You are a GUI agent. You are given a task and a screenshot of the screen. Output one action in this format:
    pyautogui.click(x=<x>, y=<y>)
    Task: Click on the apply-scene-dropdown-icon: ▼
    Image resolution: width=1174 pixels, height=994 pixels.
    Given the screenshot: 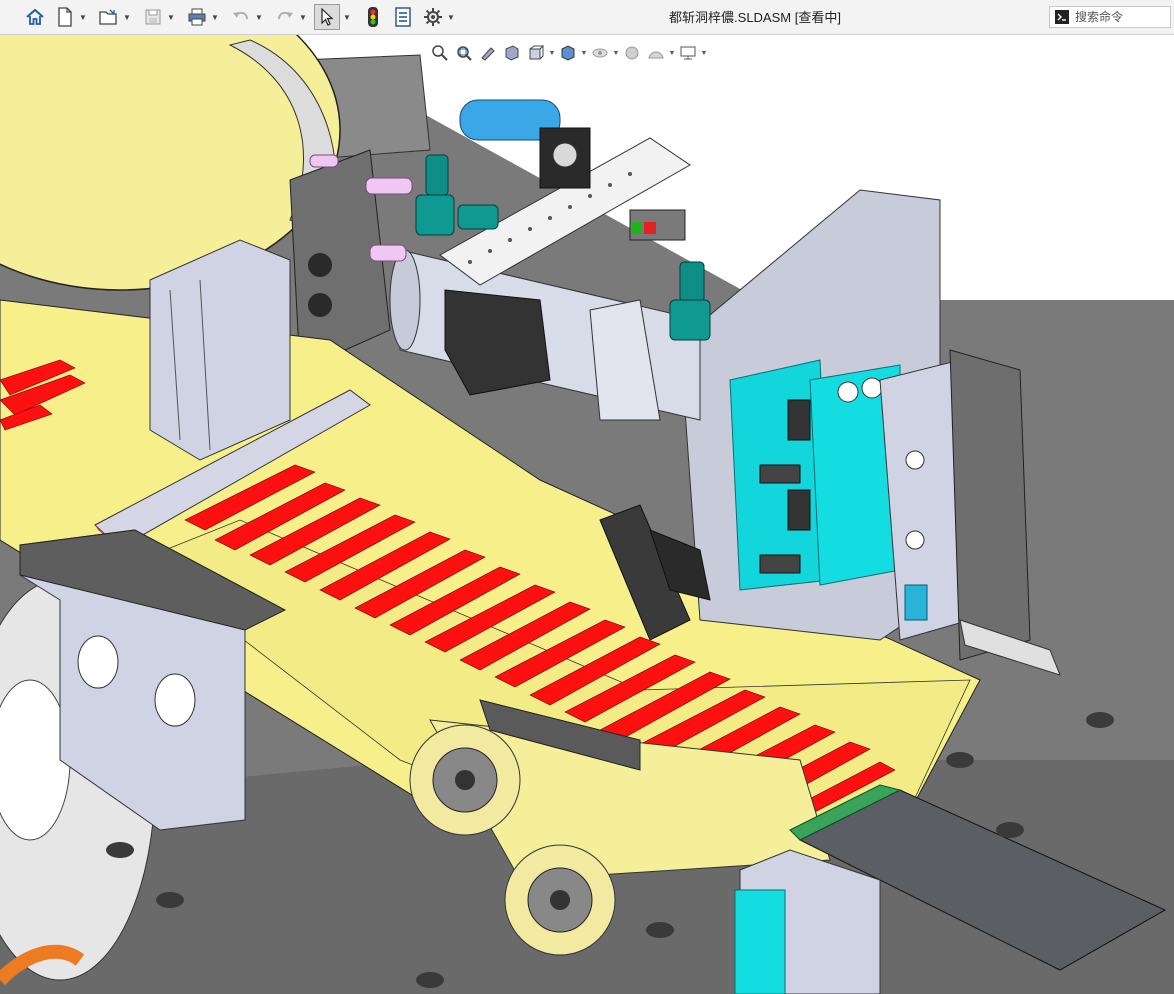 What is the action you would take?
    pyautogui.click(x=672, y=53)
    